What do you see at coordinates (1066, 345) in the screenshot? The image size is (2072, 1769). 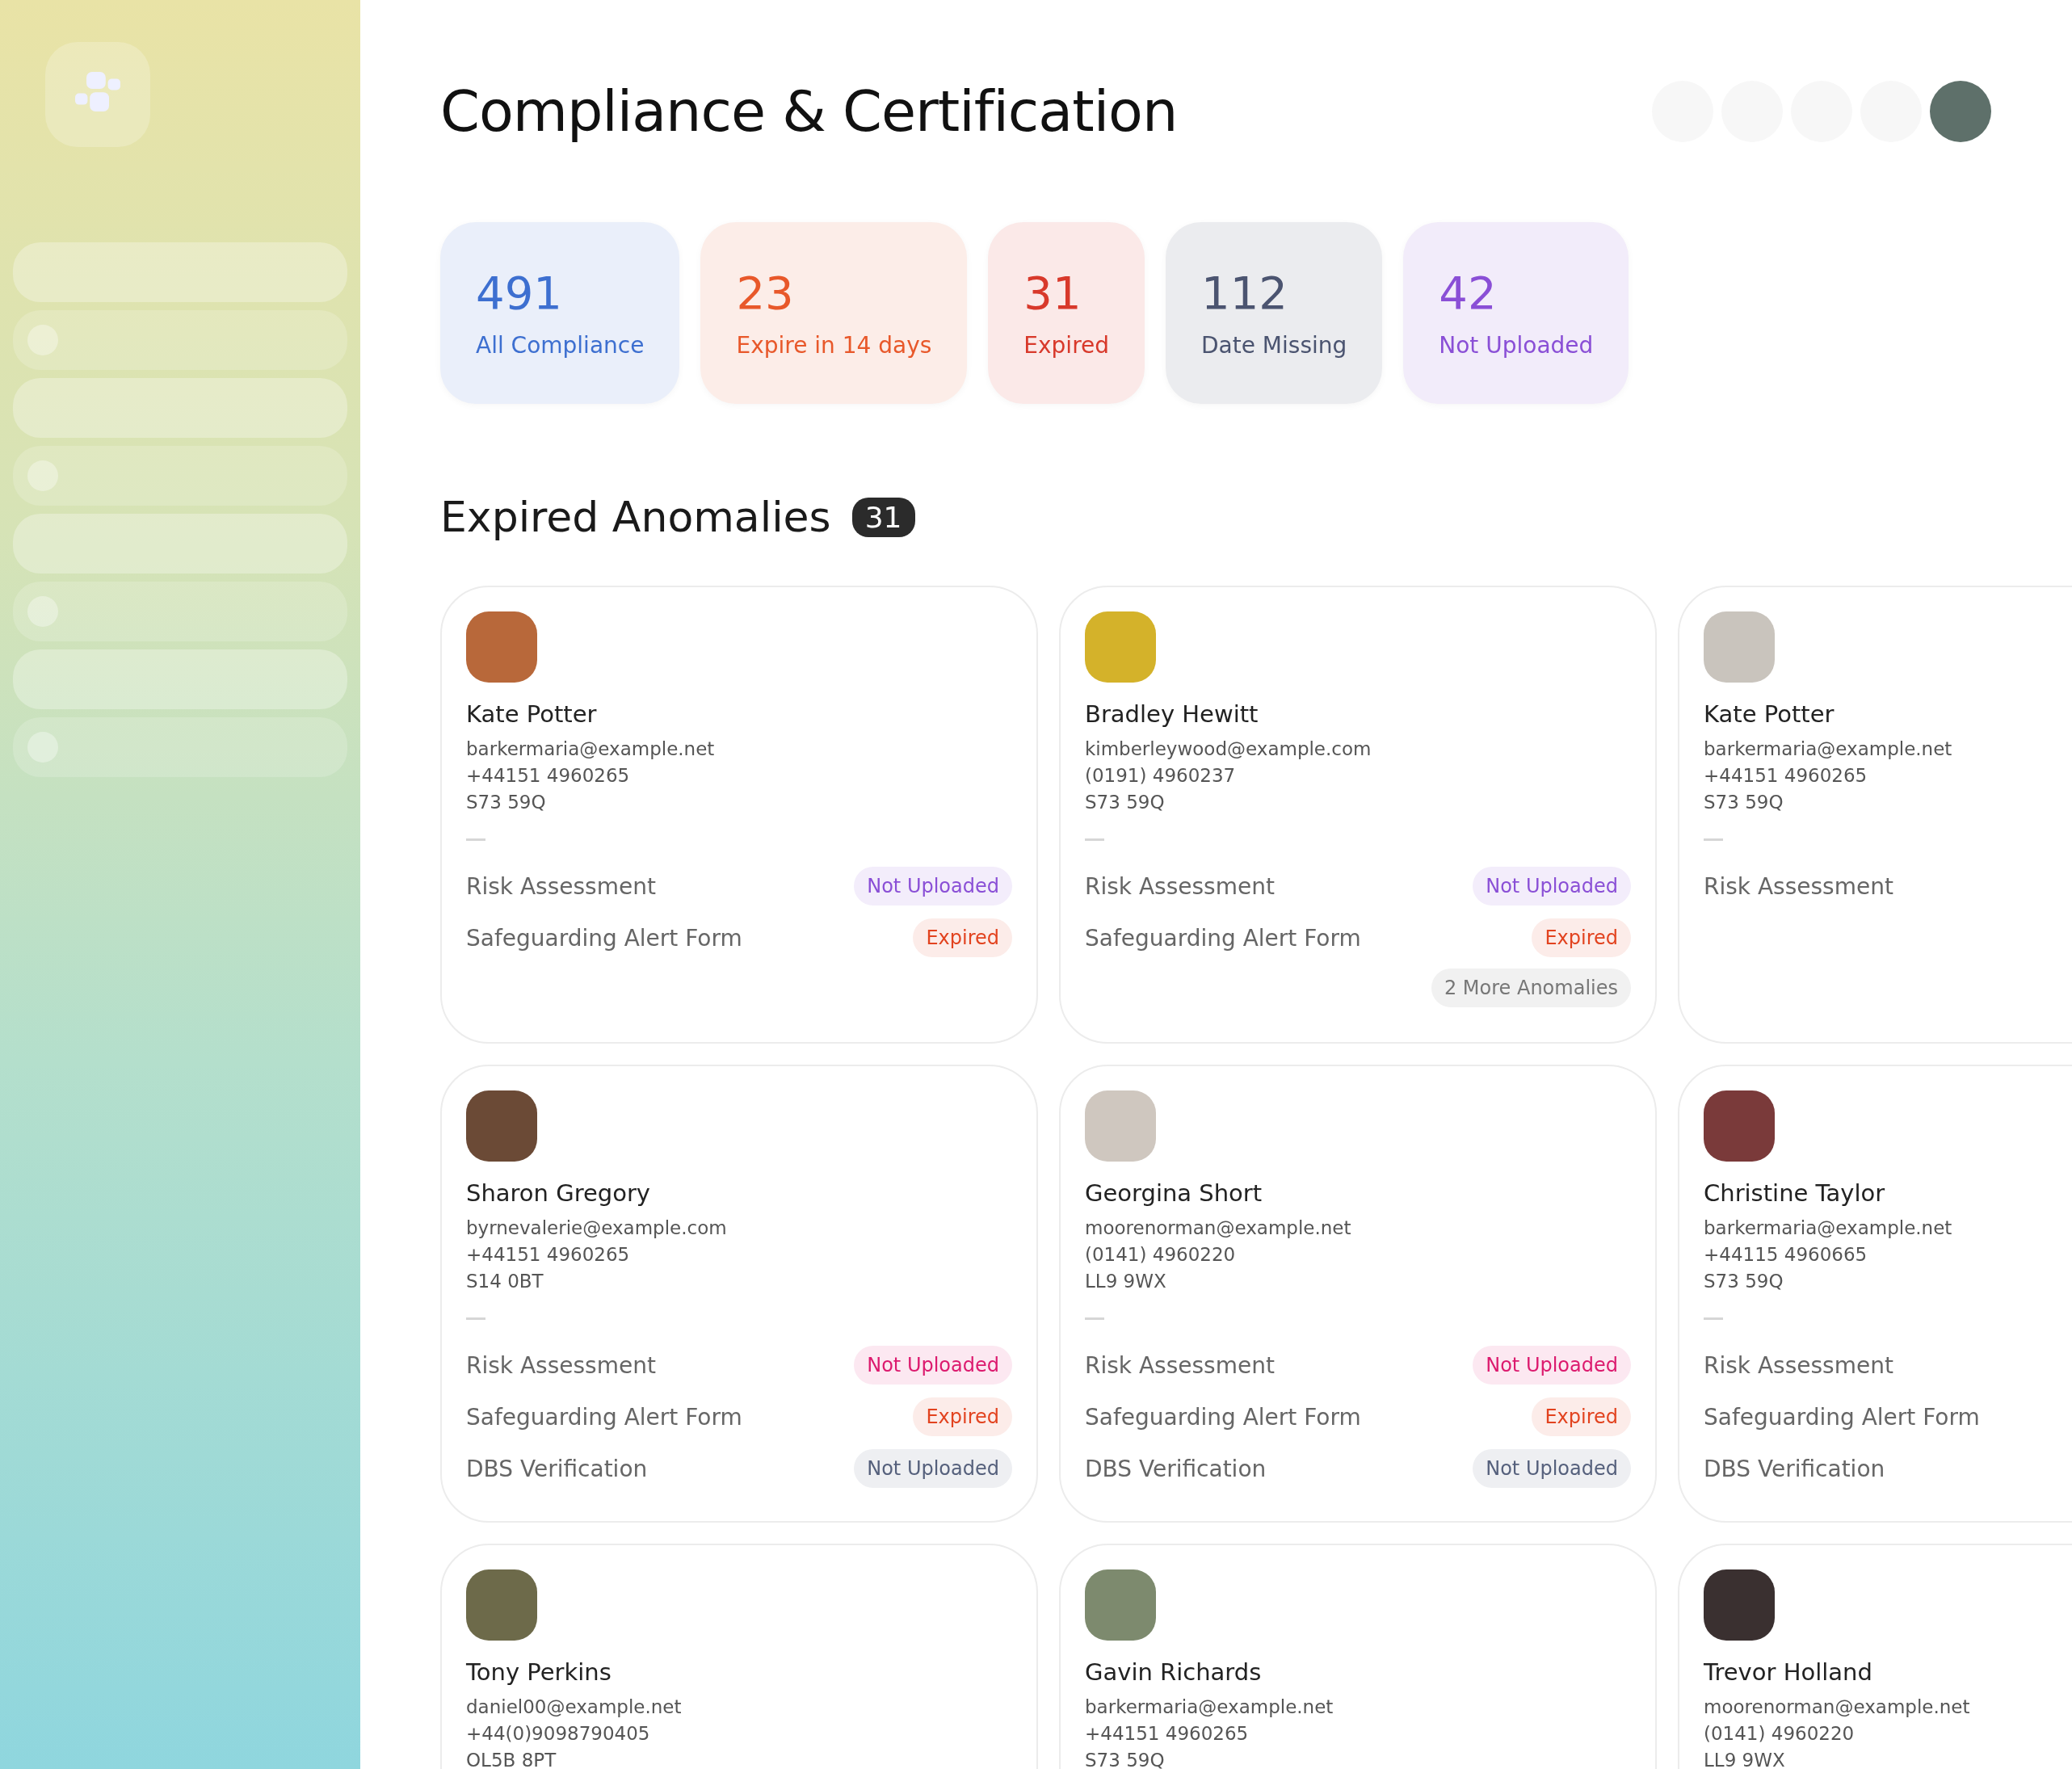 I see `stat-label: Expired` at bounding box center [1066, 345].